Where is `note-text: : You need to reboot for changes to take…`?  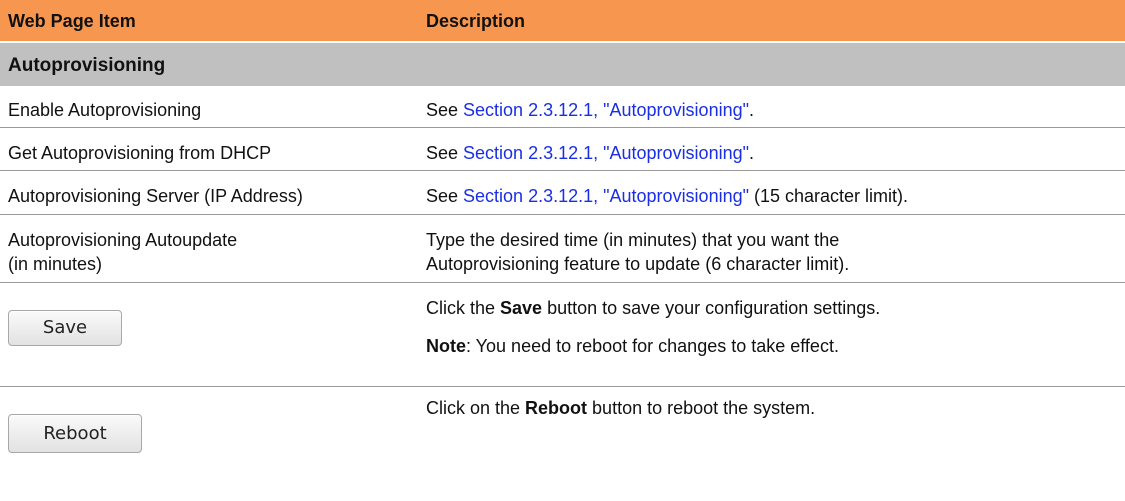 note-text: : You need to reboot for changes to take… is located at coordinates (652, 346).